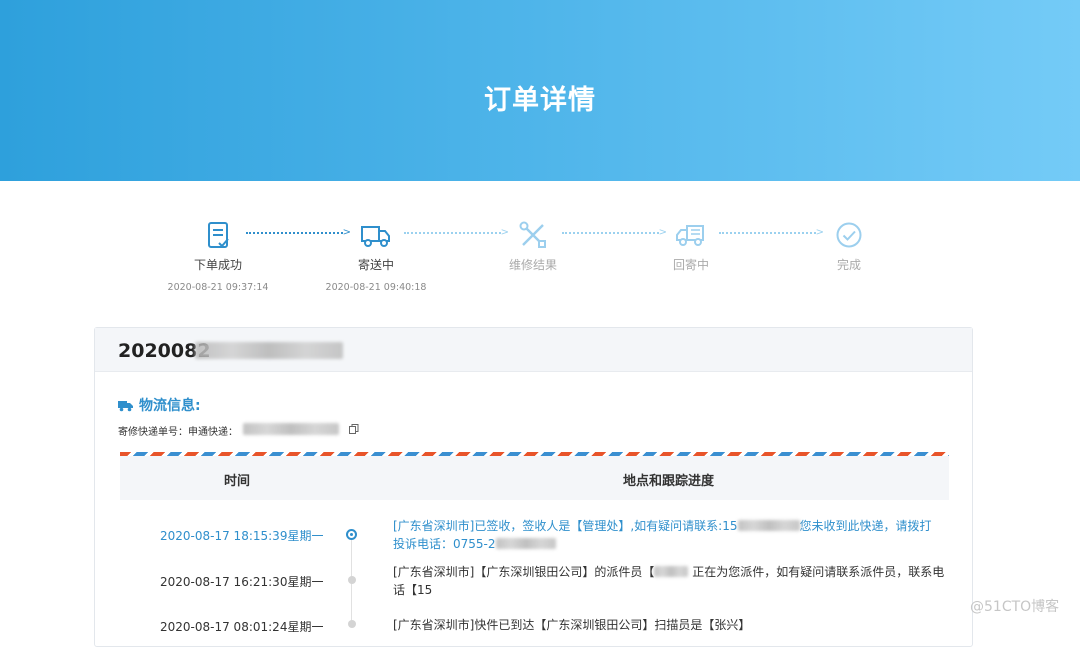 This screenshot has height=647, width=1080. What do you see at coordinates (217, 265) in the screenshot?
I see `step-label: 下单成功` at bounding box center [217, 265].